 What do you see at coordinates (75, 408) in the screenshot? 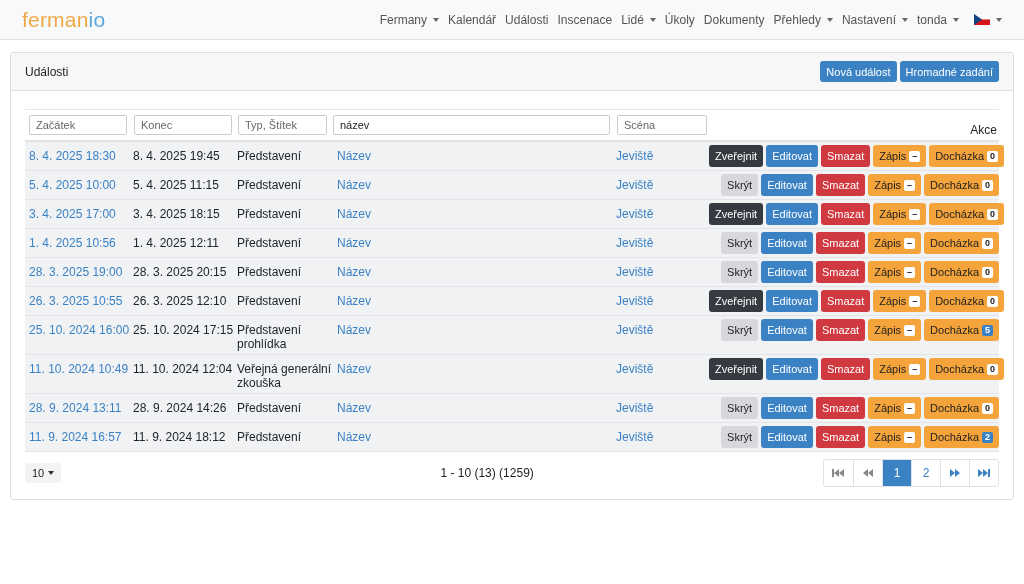
I see `start-link: 28. 9. 2024 13:11` at bounding box center [75, 408].